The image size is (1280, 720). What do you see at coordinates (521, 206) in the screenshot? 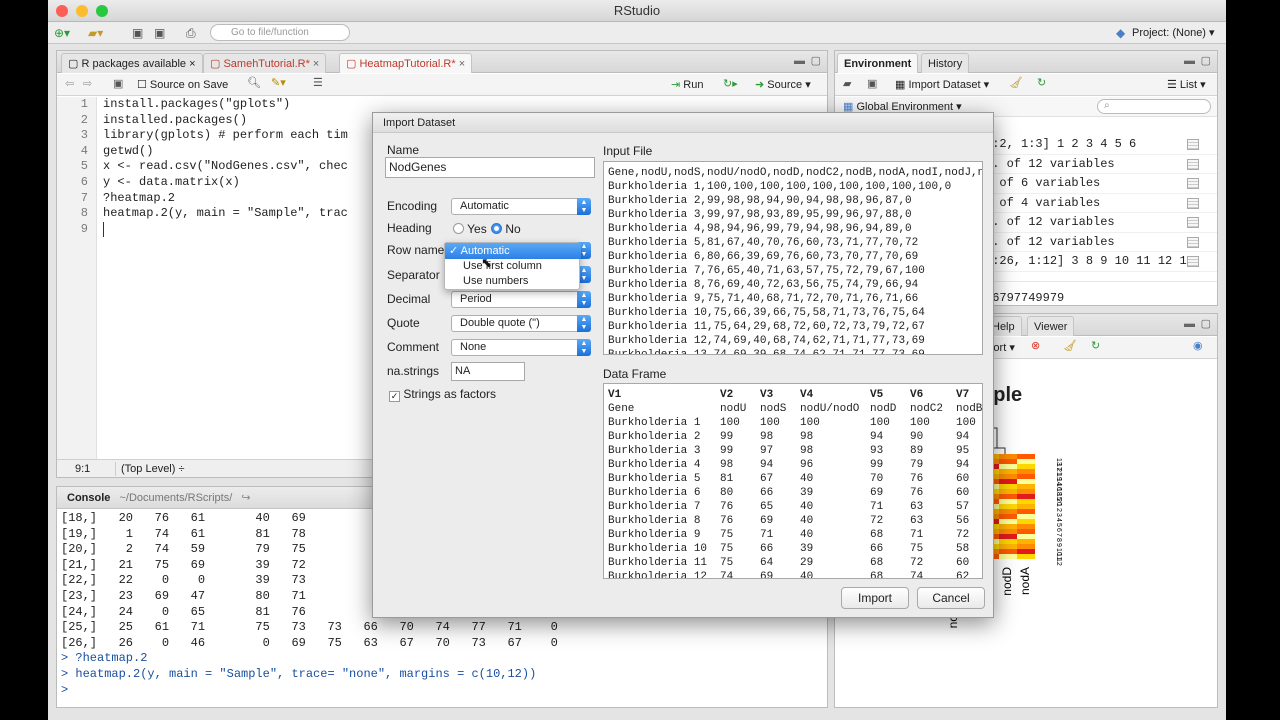
I see `encoding-select: Automatic ▲ ▼` at bounding box center [521, 206].